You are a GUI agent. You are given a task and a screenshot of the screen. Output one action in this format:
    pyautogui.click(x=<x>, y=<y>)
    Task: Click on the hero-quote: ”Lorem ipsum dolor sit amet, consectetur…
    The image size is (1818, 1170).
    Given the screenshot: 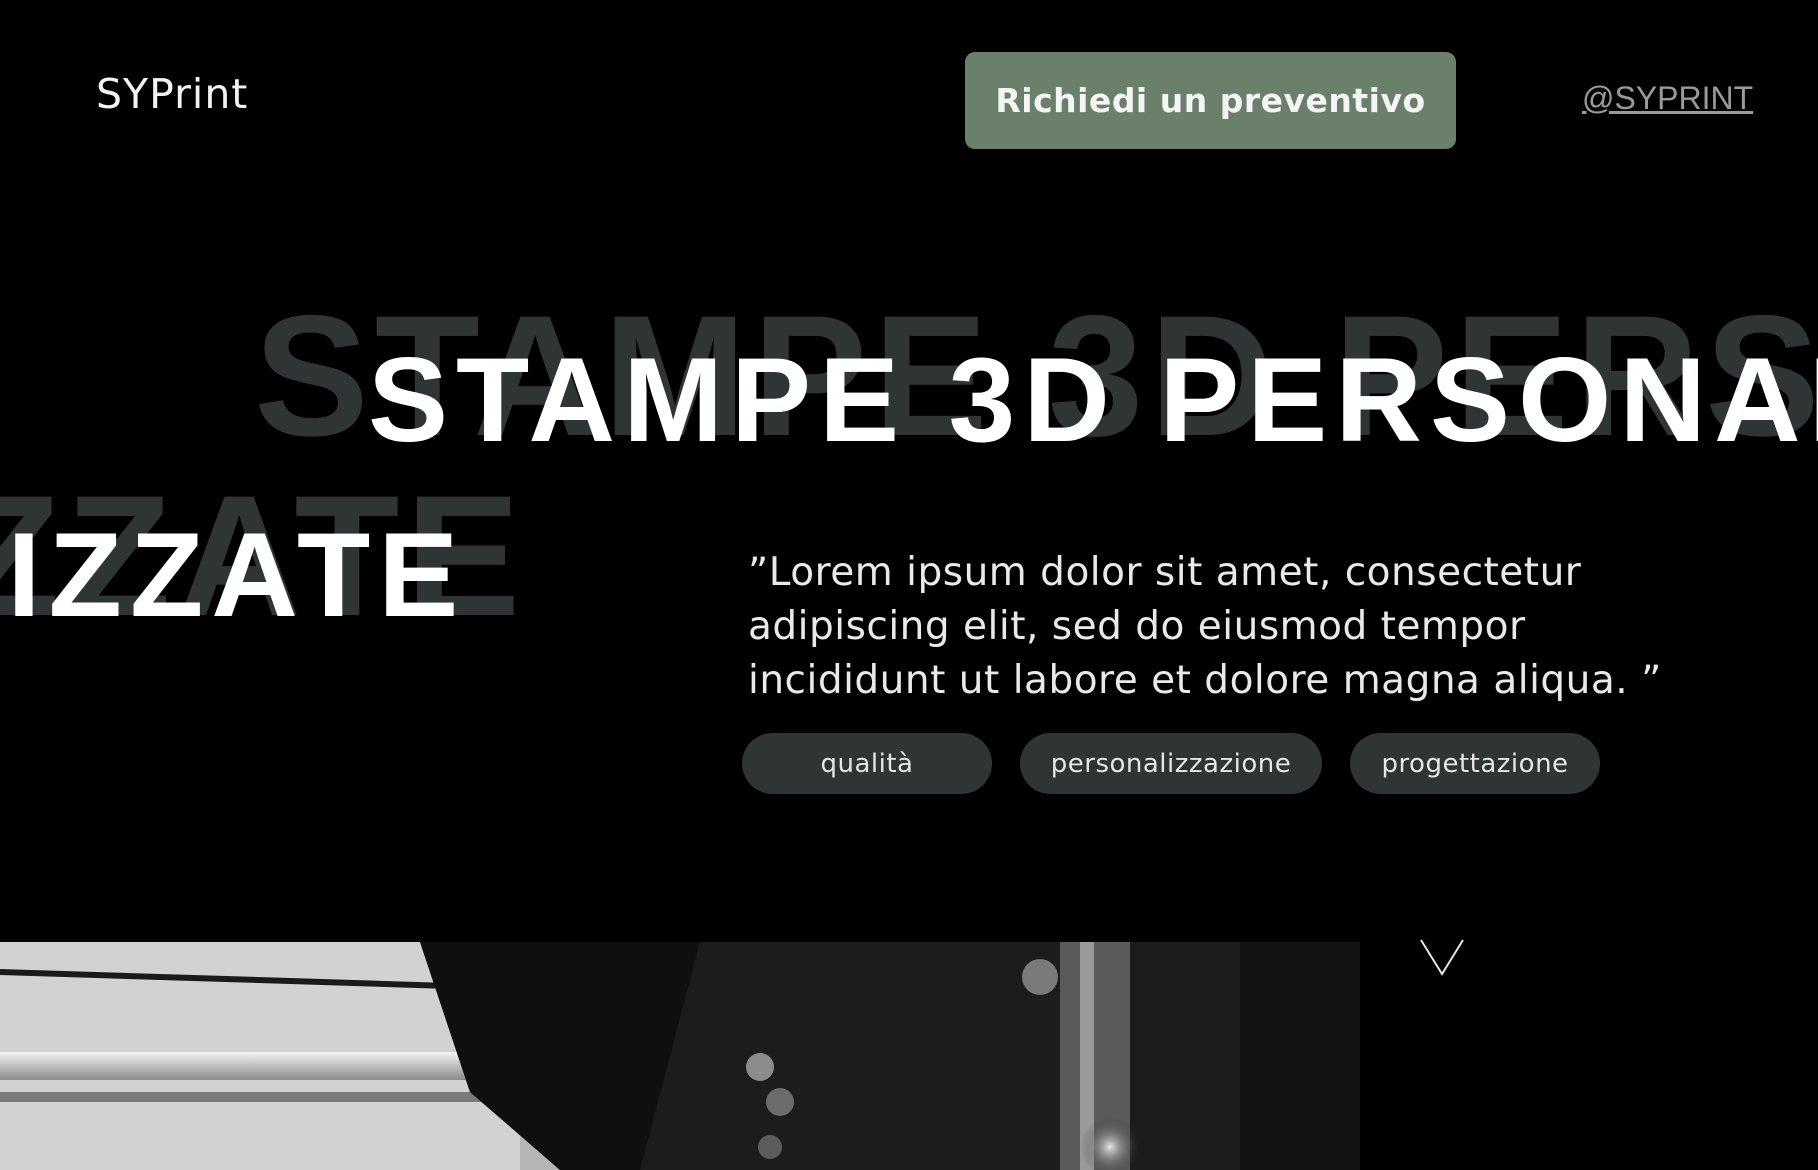 What is the action you would take?
    pyautogui.click(x=1205, y=626)
    